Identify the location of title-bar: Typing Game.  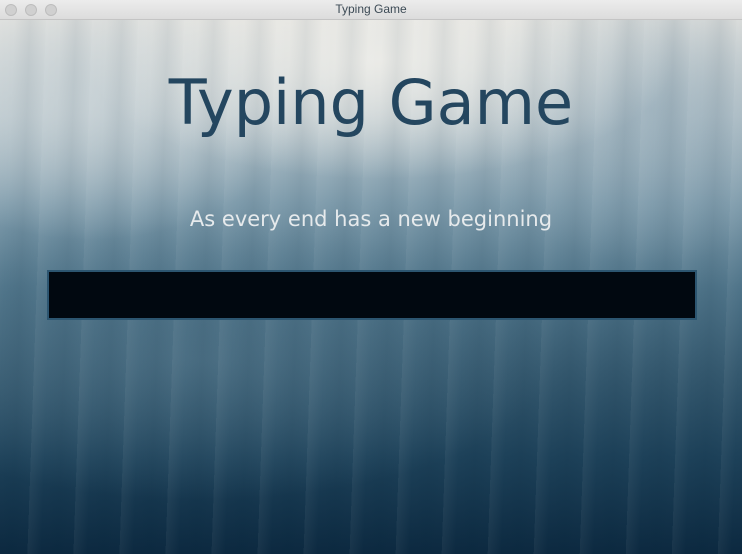
(371, 10).